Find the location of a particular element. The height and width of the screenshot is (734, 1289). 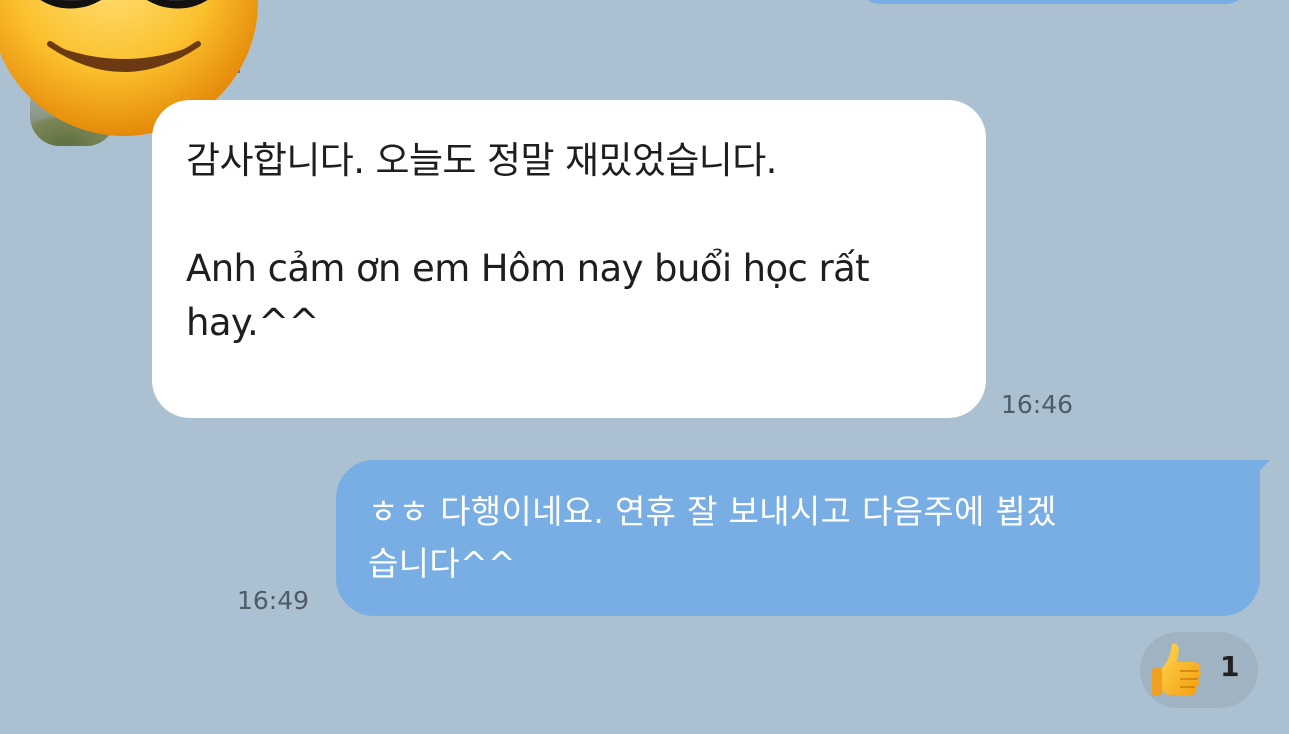

incoming-message-line: 감사합니다. 오늘도 정말 재밌었습니다. is located at coordinates (481, 160).